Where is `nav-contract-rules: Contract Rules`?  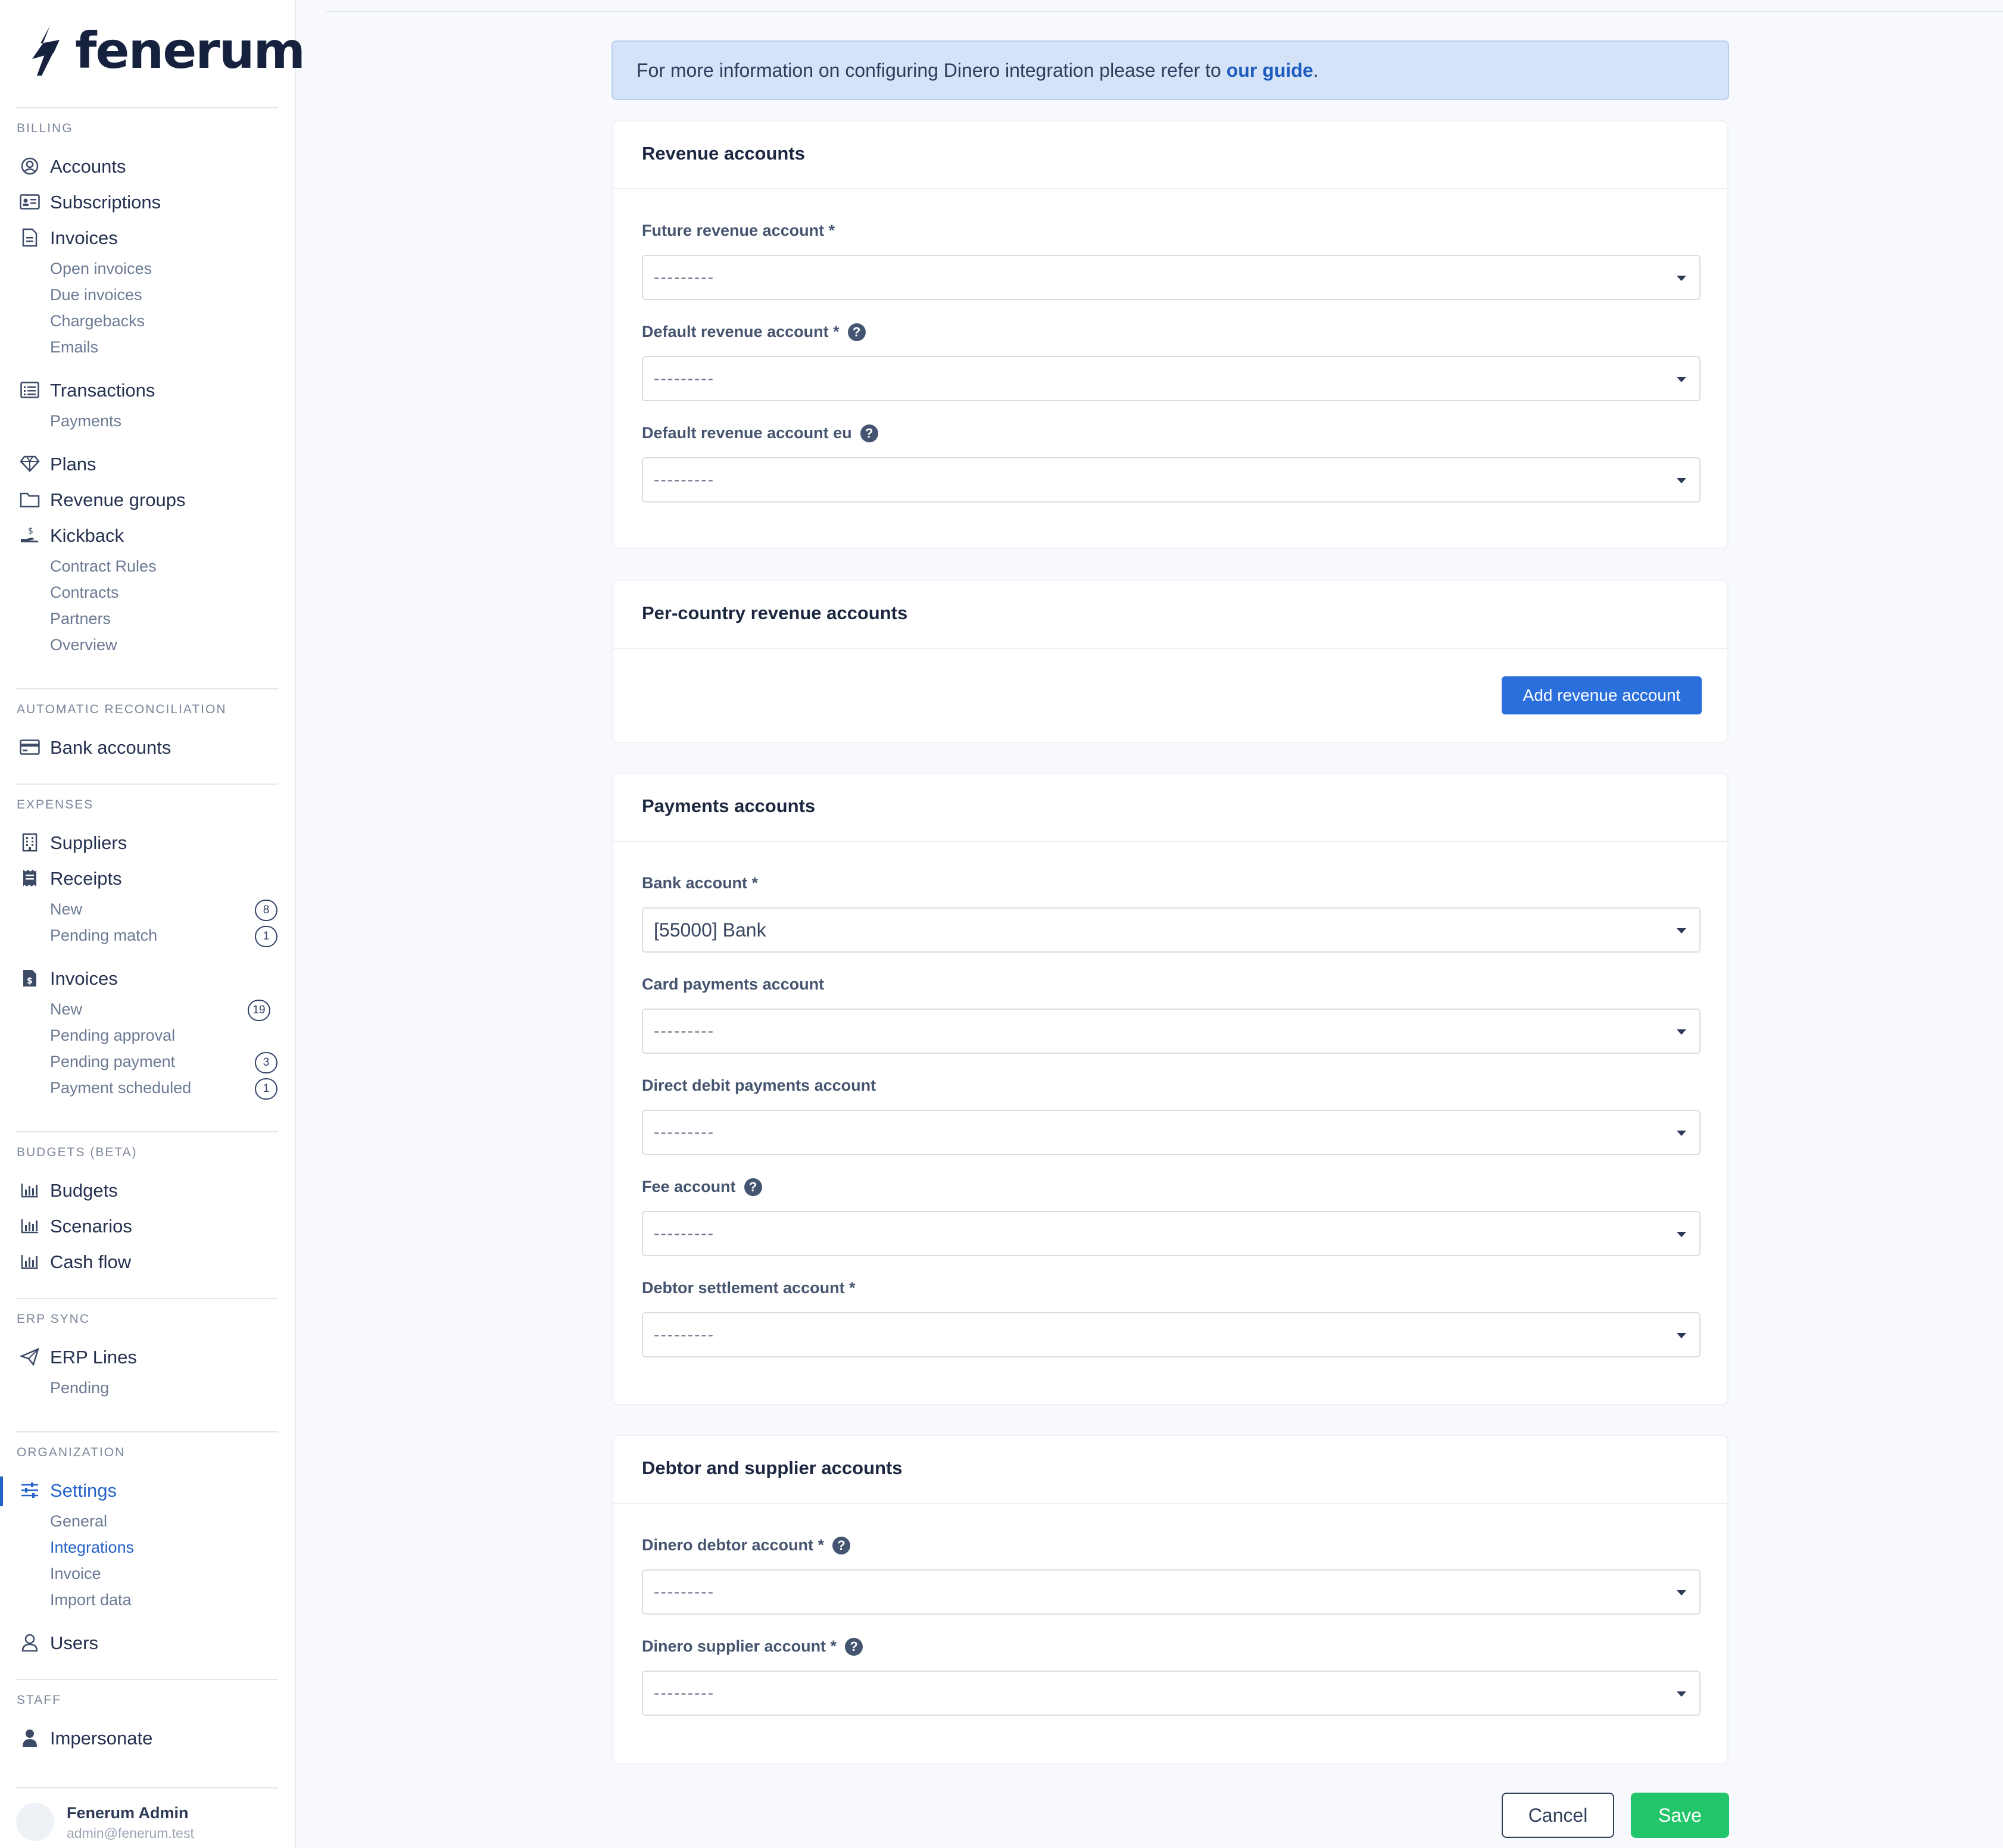 nav-contract-rules: Contract Rules is located at coordinates (104, 566).